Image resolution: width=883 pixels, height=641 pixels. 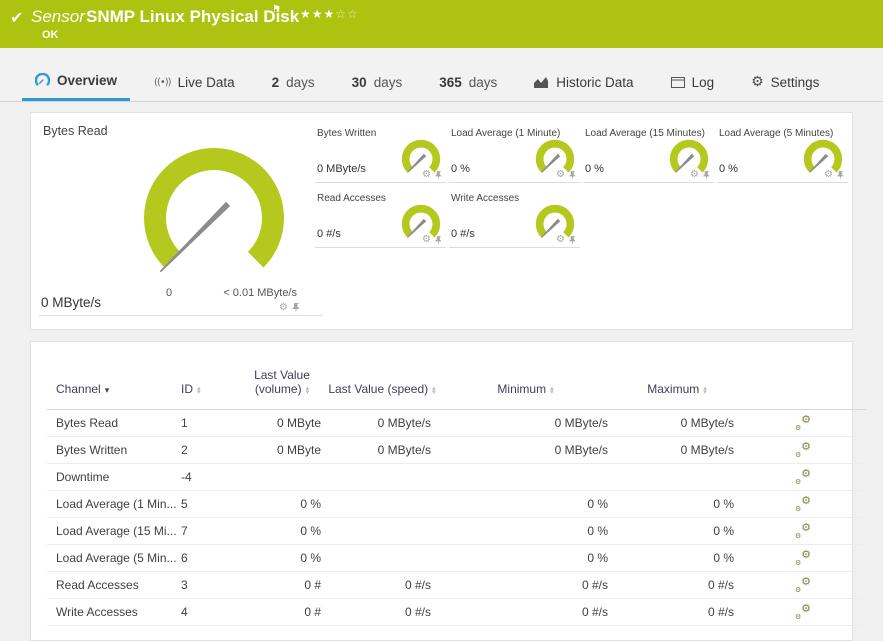 What do you see at coordinates (92, 450) in the screenshot?
I see `channel-name: Bytes Written` at bounding box center [92, 450].